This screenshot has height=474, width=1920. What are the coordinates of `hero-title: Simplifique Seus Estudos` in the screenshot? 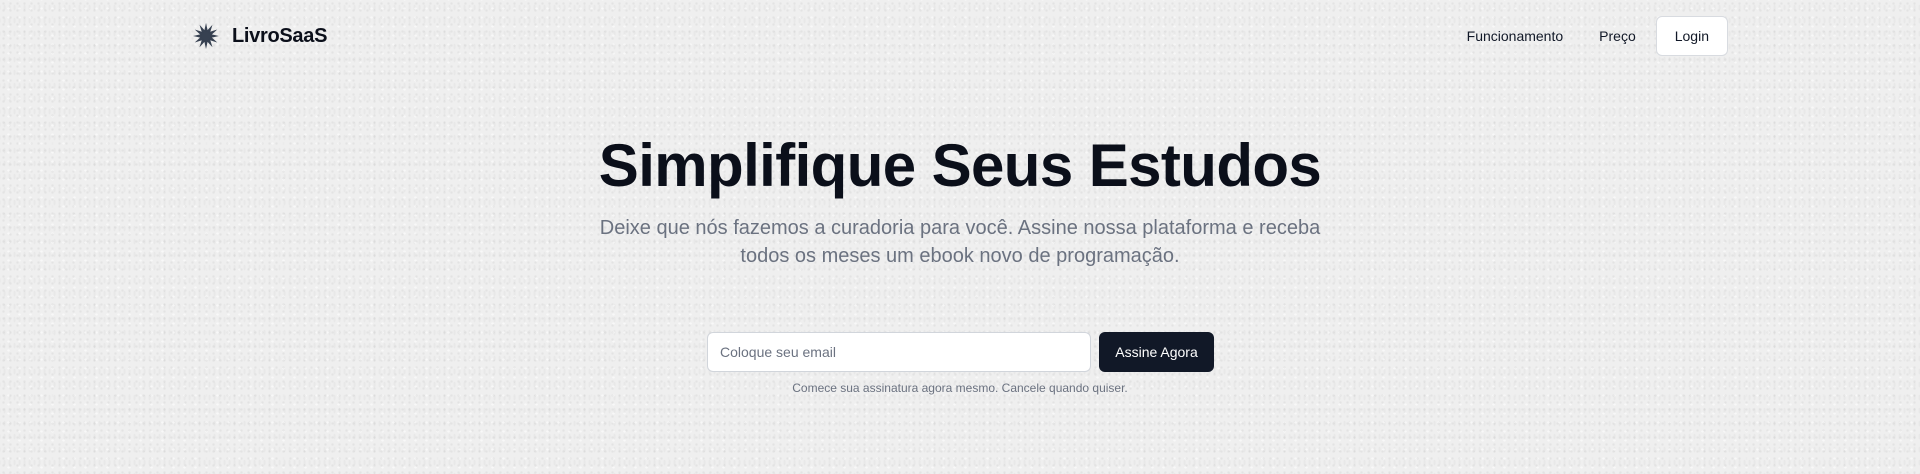 It's located at (960, 165).